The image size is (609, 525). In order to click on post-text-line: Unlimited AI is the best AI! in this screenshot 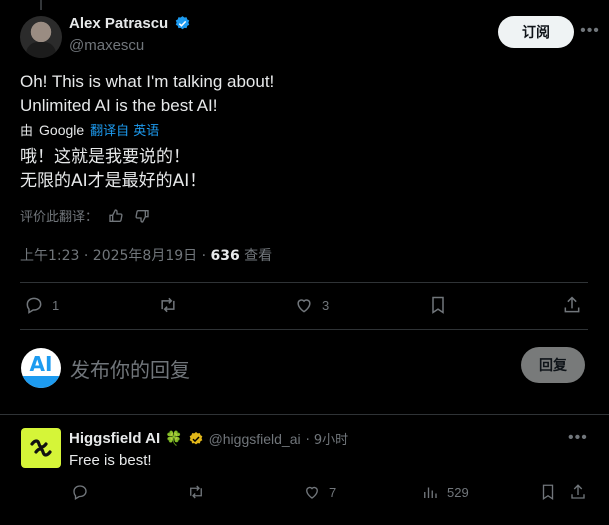, I will do `click(119, 105)`.